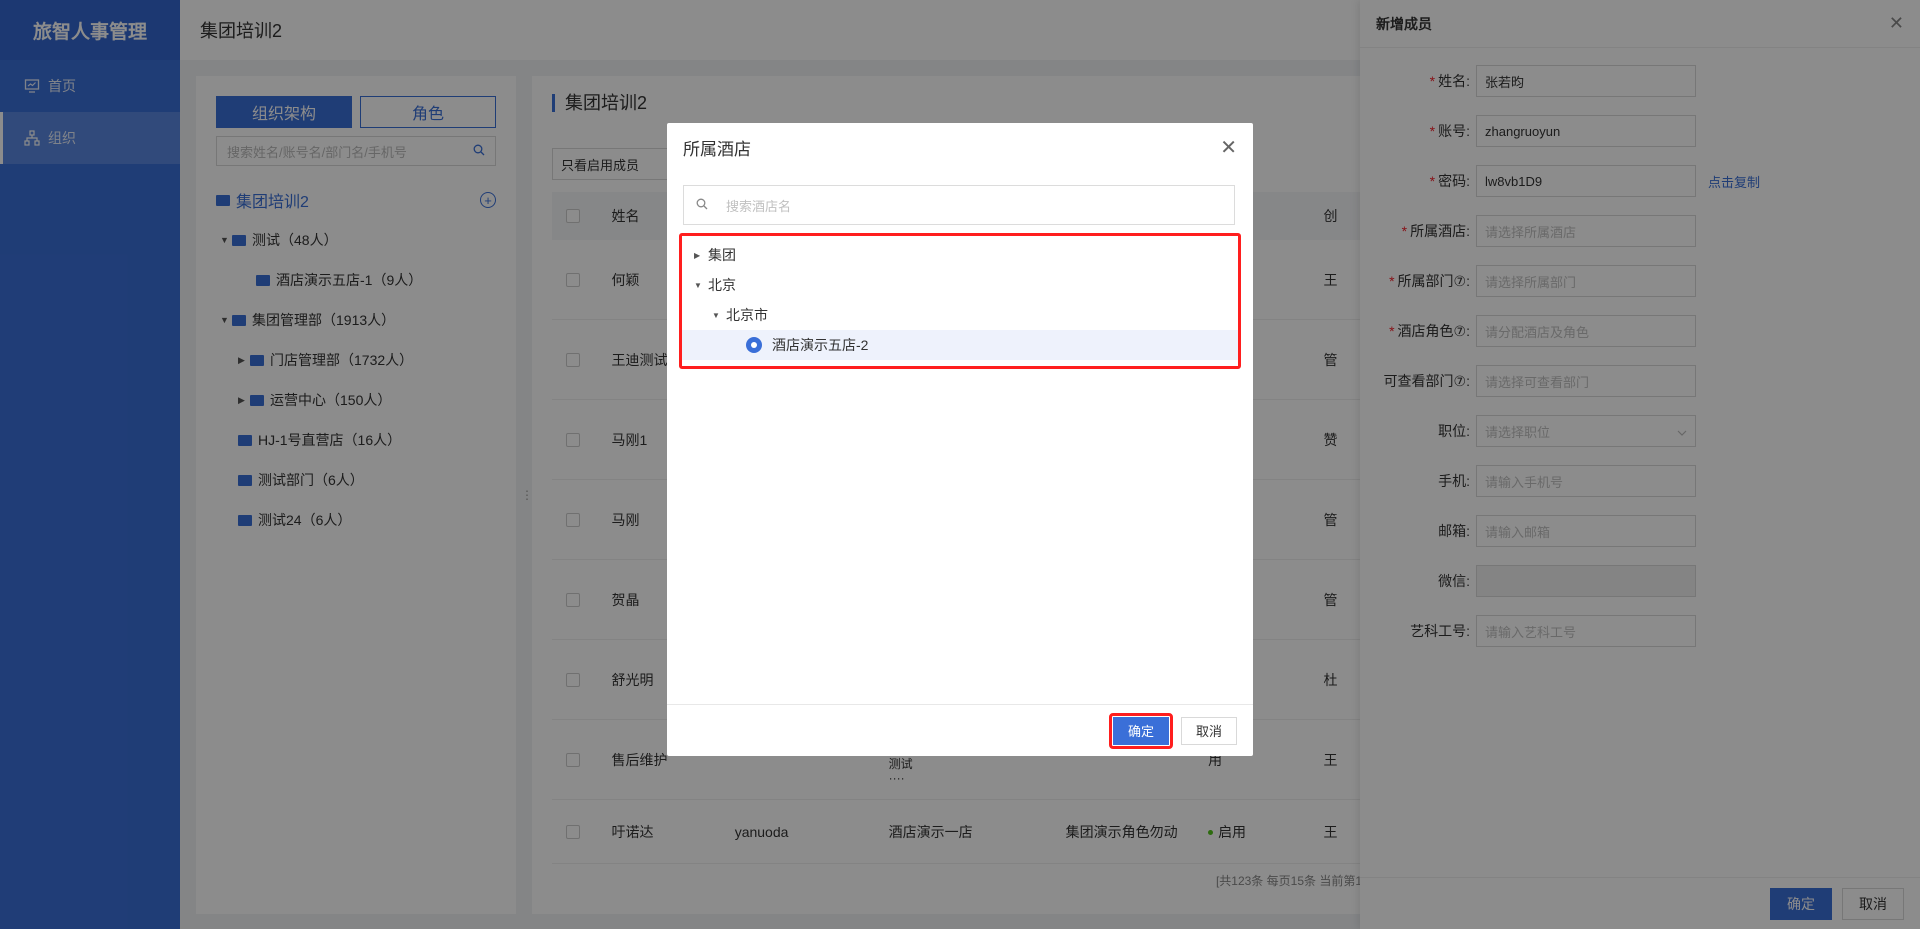  What do you see at coordinates (702, 205) in the screenshot?
I see `search-icon` at bounding box center [702, 205].